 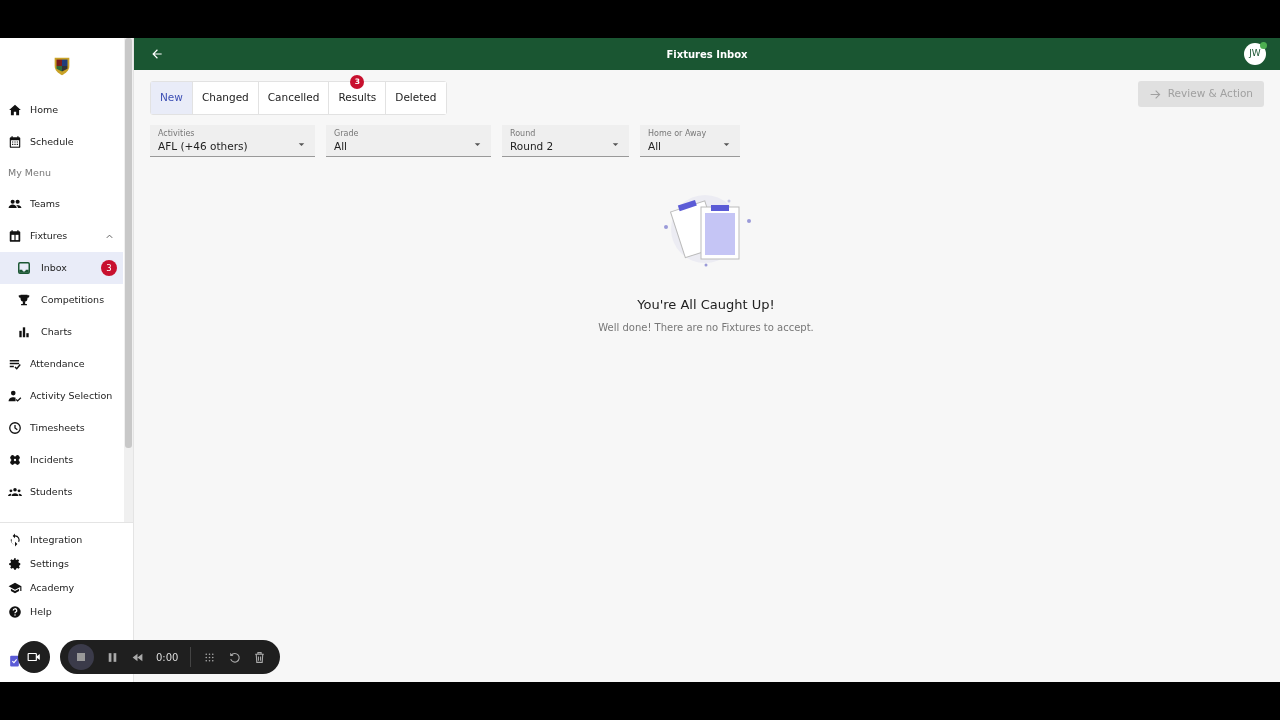 I want to click on sidebar-item: Inbox 3, so click(x=61, y=268).